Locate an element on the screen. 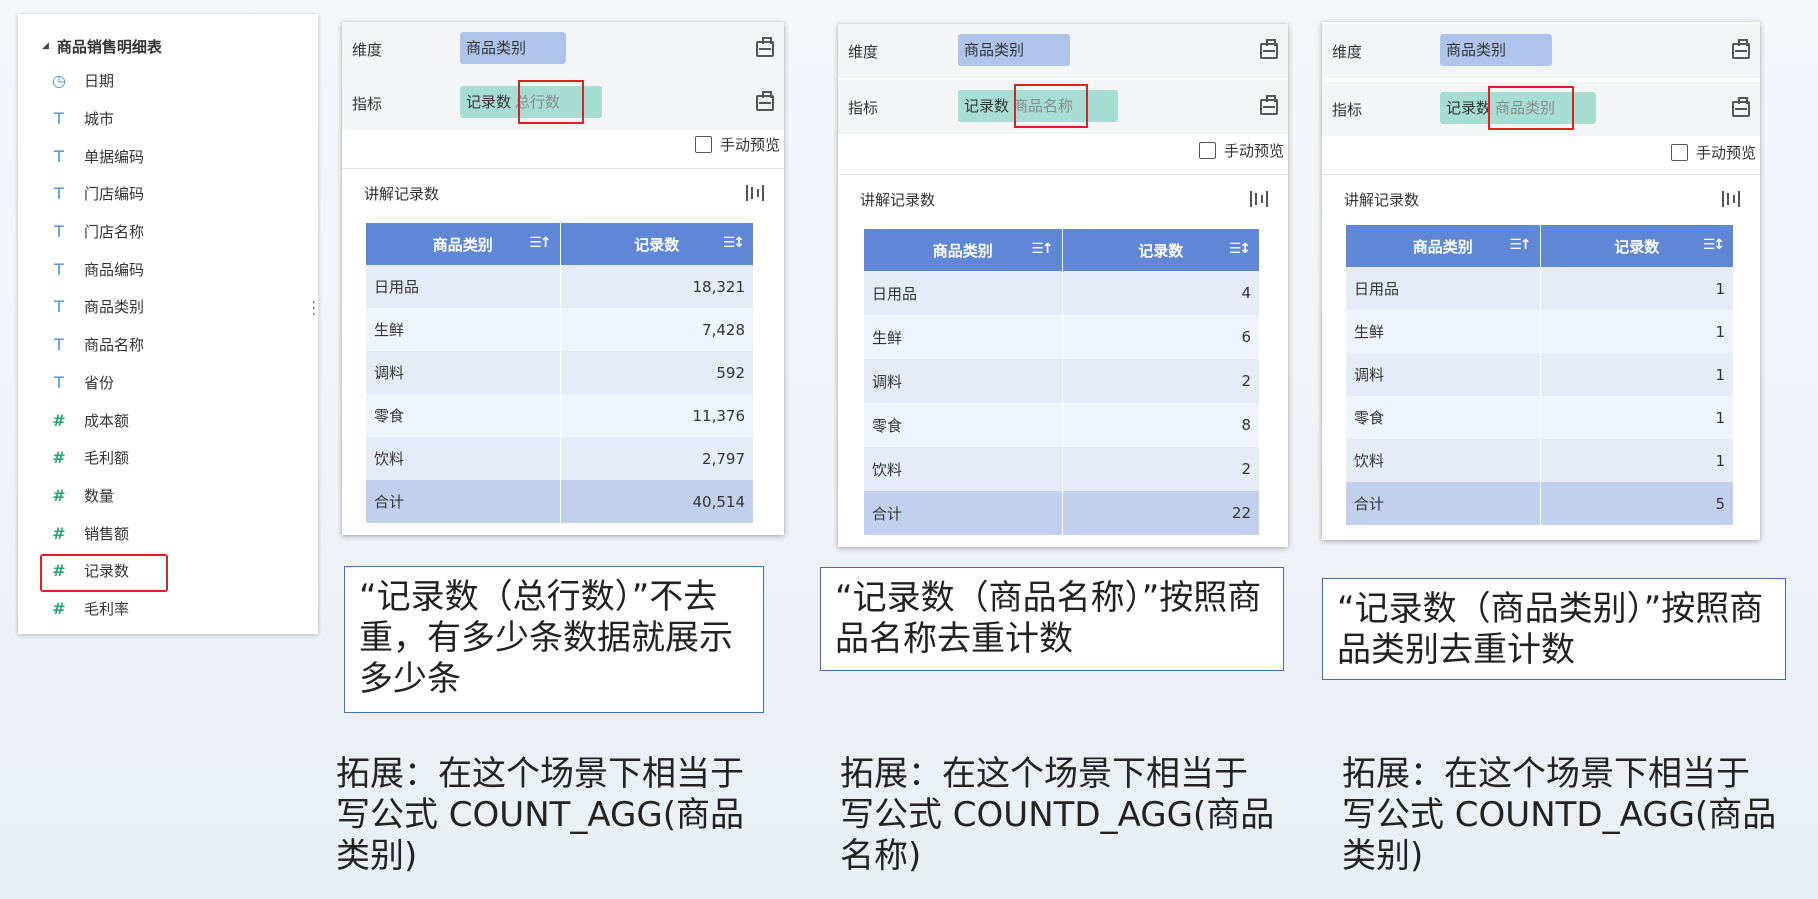 Image resolution: width=1818 pixels, height=899 pixels. field-item: # 记录数 is located at coordinates (168, 572).